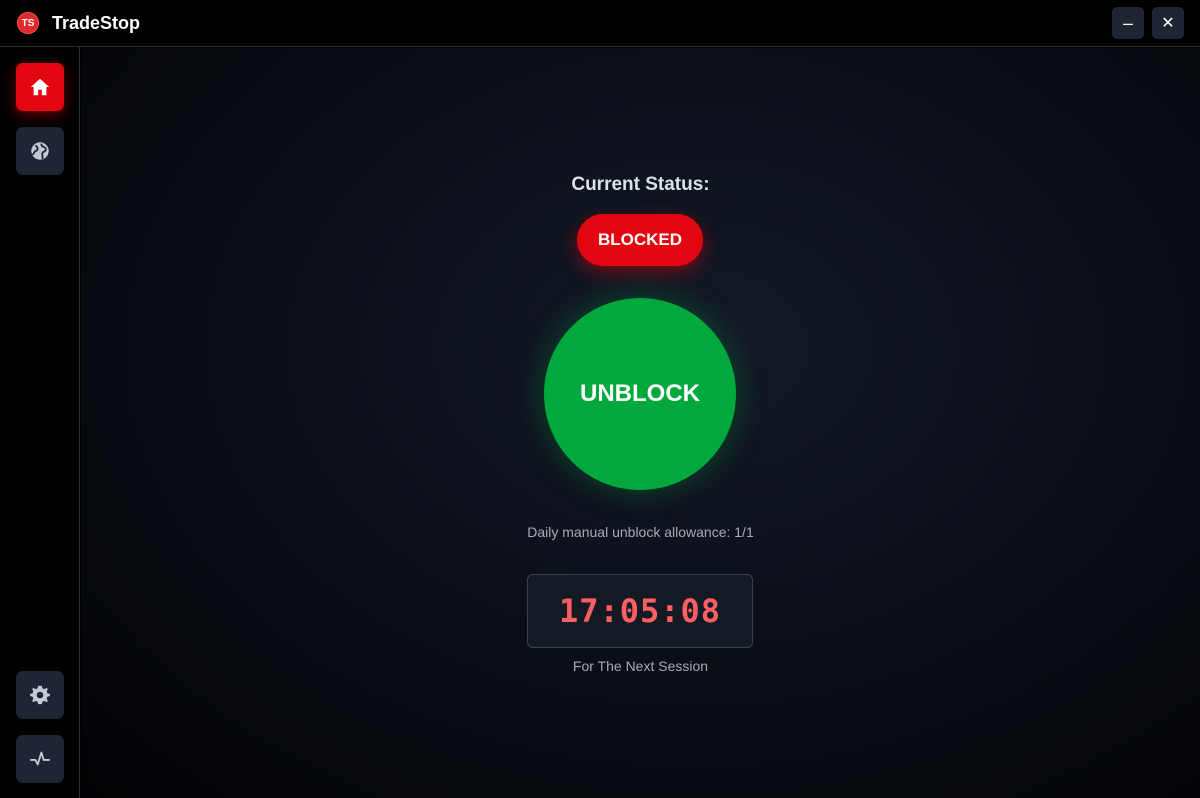 The height and width of the screenshot is (798, 1200). What do you see at coordinates (28, 23) in the screenshot?
I see `app-logo: TS` at bounding box center [28, 23].